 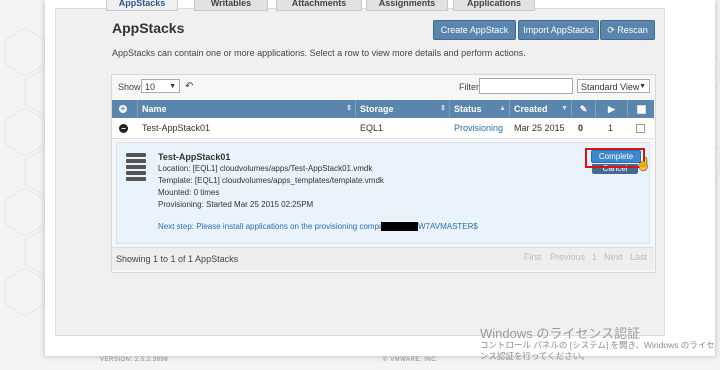 I want to click on expand-all-header: +, so click(x=125, y=109).